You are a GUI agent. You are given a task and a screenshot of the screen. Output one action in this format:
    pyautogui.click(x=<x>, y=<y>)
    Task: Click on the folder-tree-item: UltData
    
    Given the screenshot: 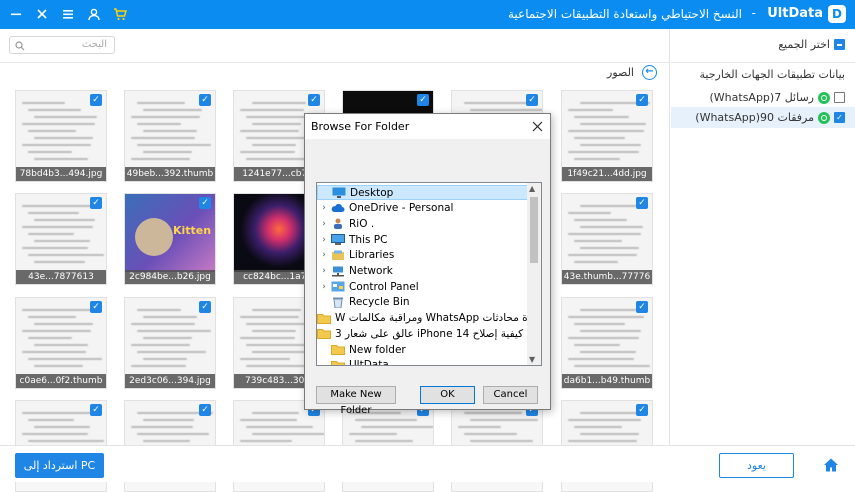 What is the action you would take?
    pyautogui.click(x=423, y=362)
    